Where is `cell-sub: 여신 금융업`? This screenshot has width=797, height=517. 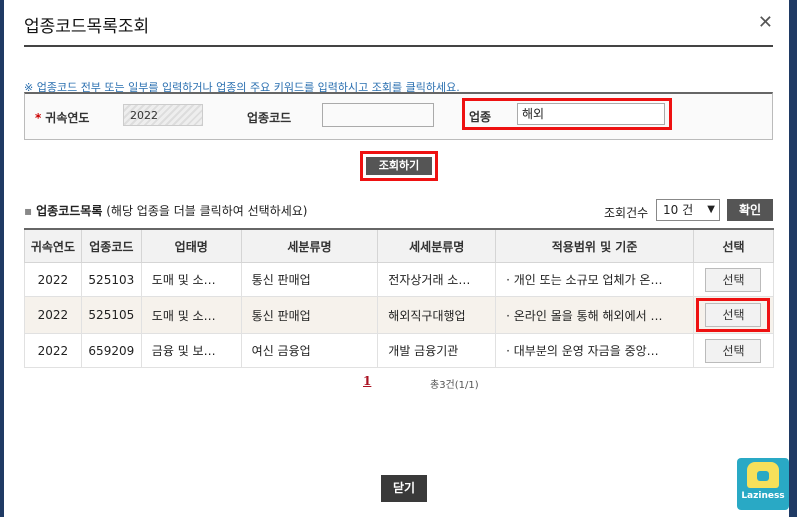 cell-sub: 여신 금융업 is located at coordinates (309, 350).